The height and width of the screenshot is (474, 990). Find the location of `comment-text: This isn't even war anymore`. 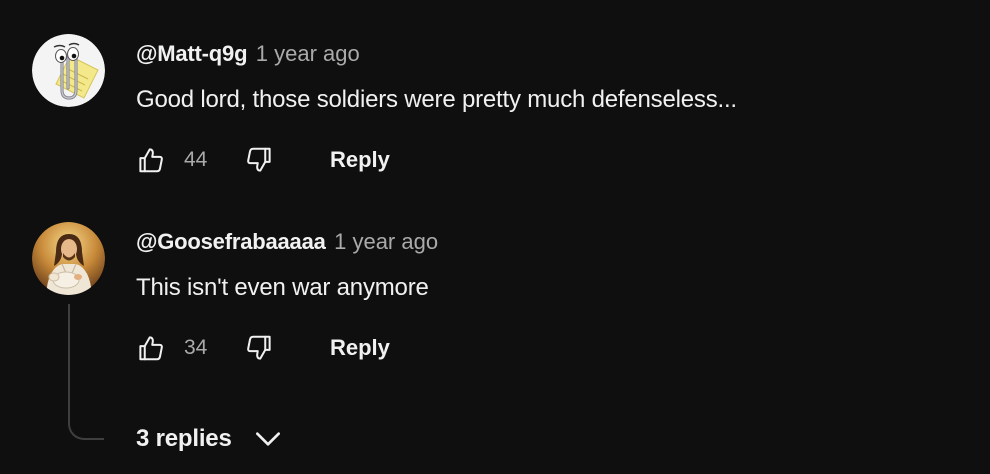

comment-text: This isn't even war anymore is located at coordinates (282, 287).